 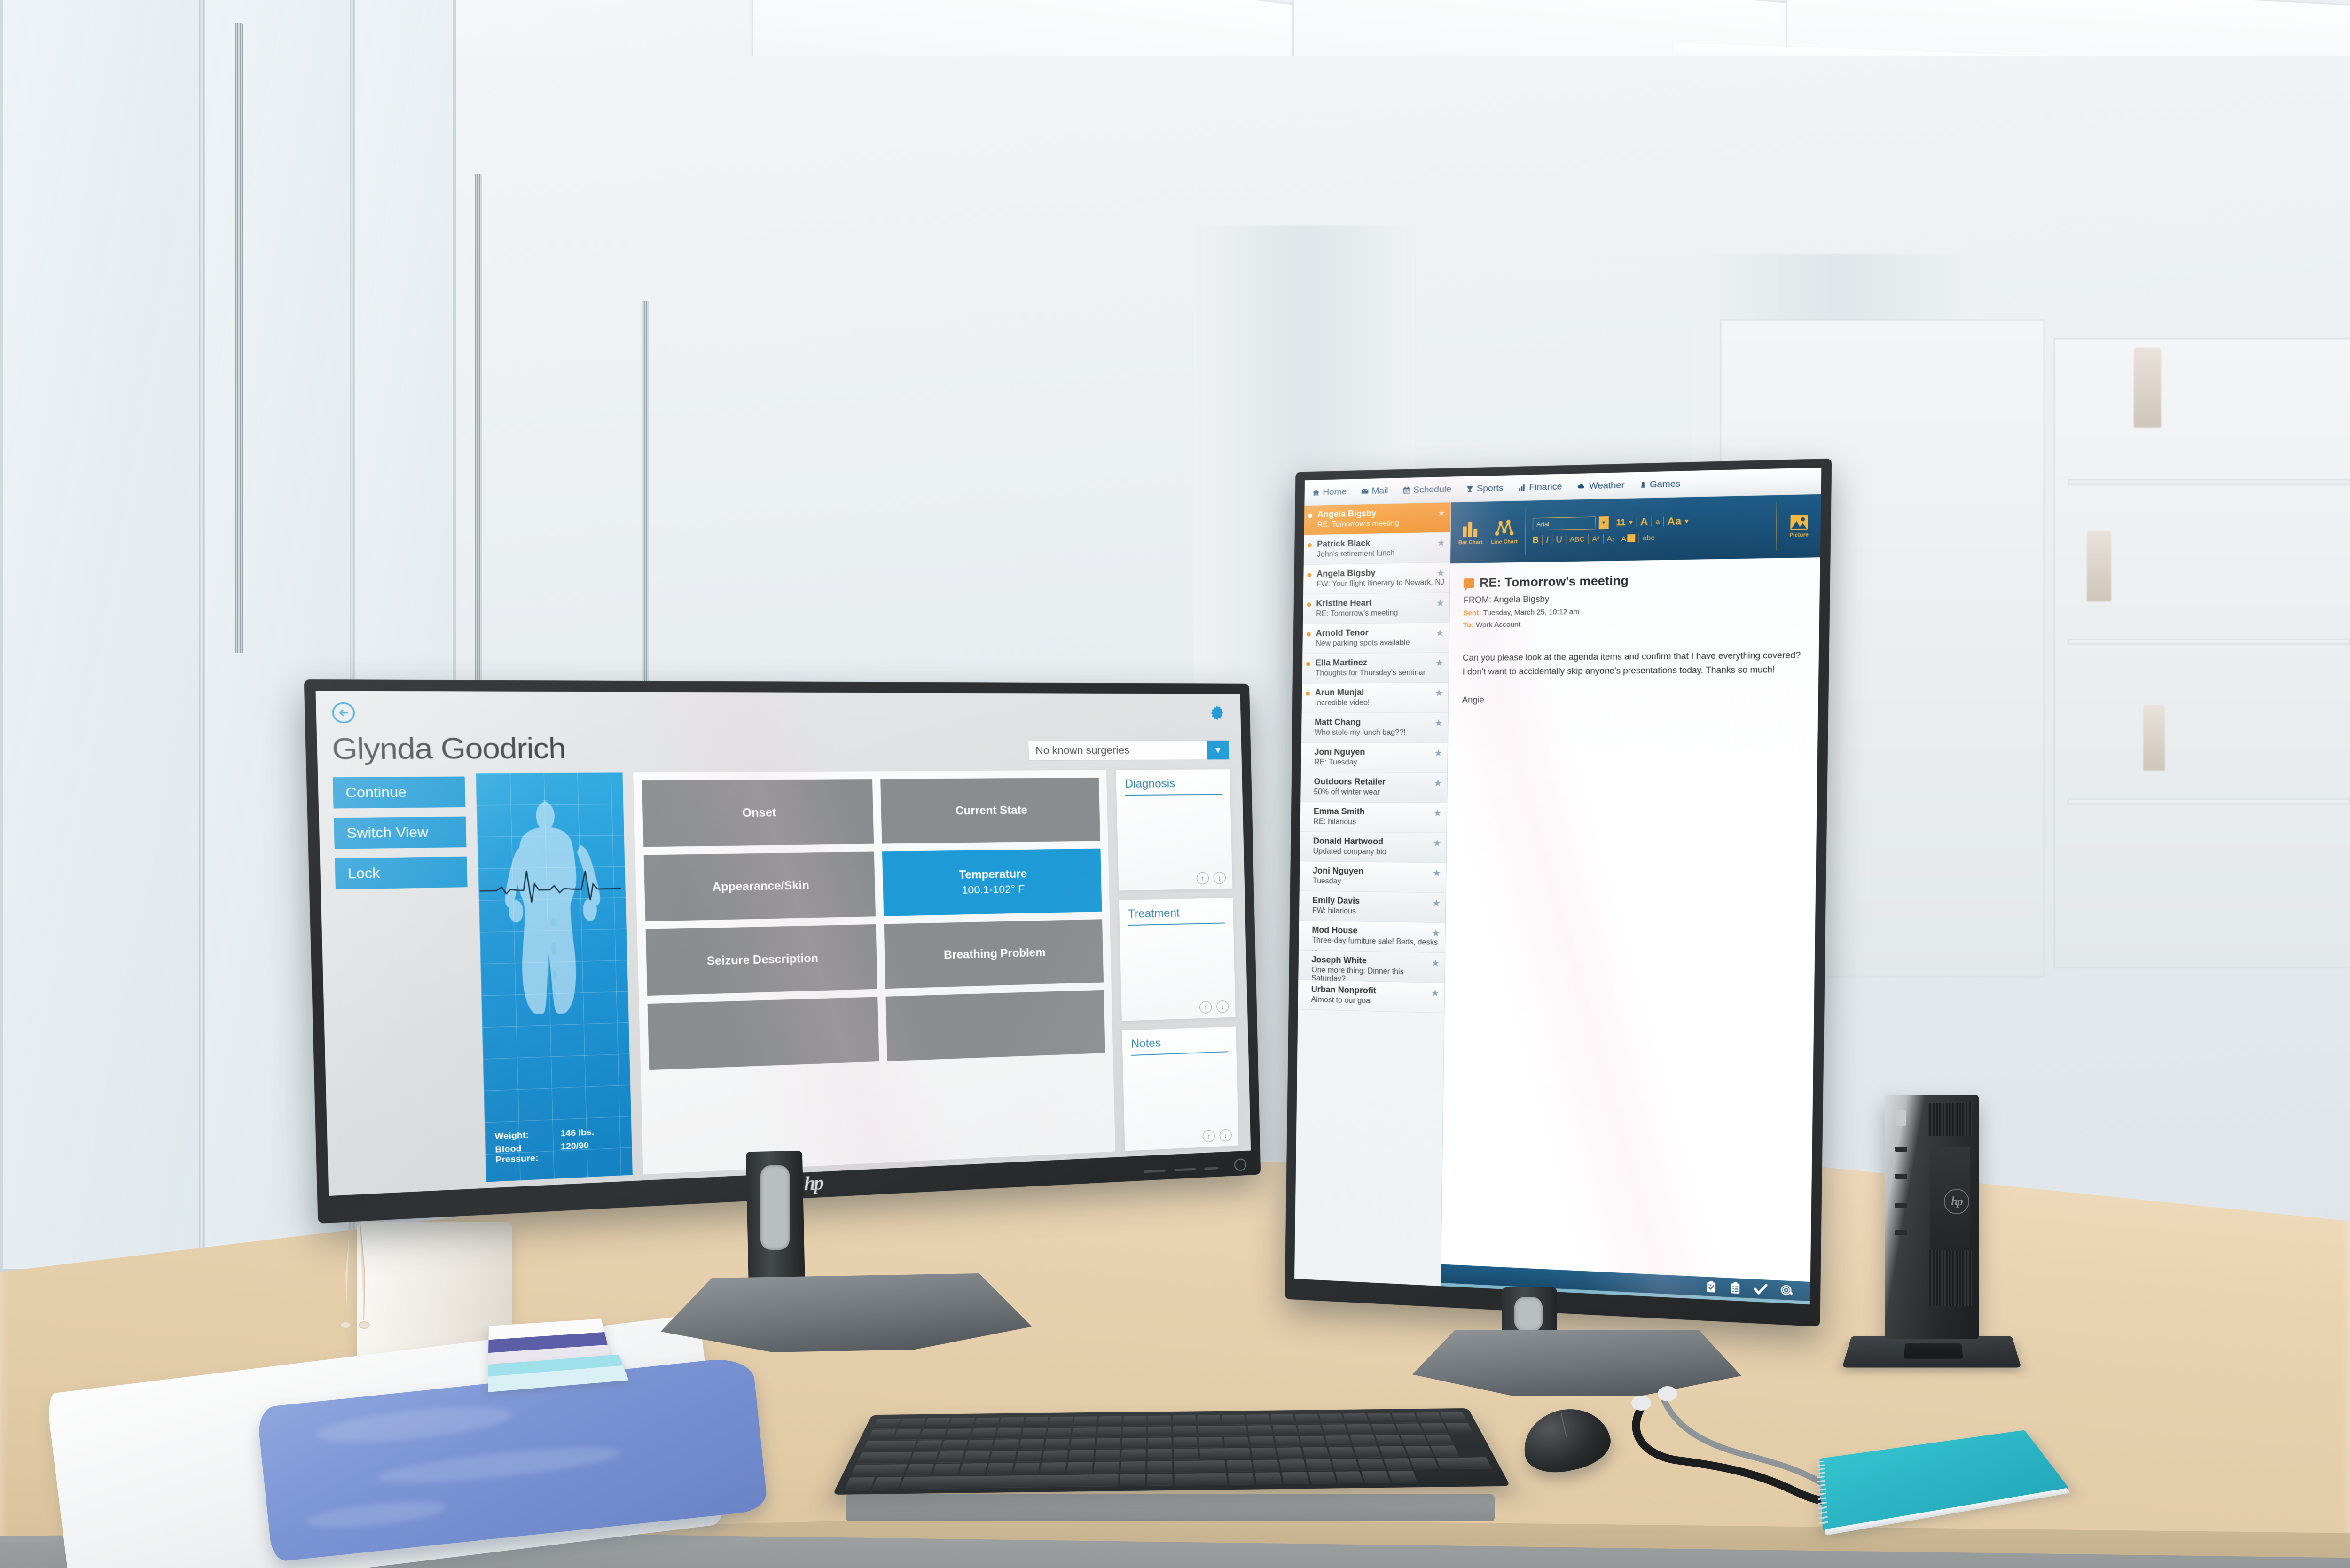 What do you see at coordinates (1372, 907) in the screenshot?
I see `message-list-item: Emily Davis FW: hilarious ★` at bounding box center [1372, 907].